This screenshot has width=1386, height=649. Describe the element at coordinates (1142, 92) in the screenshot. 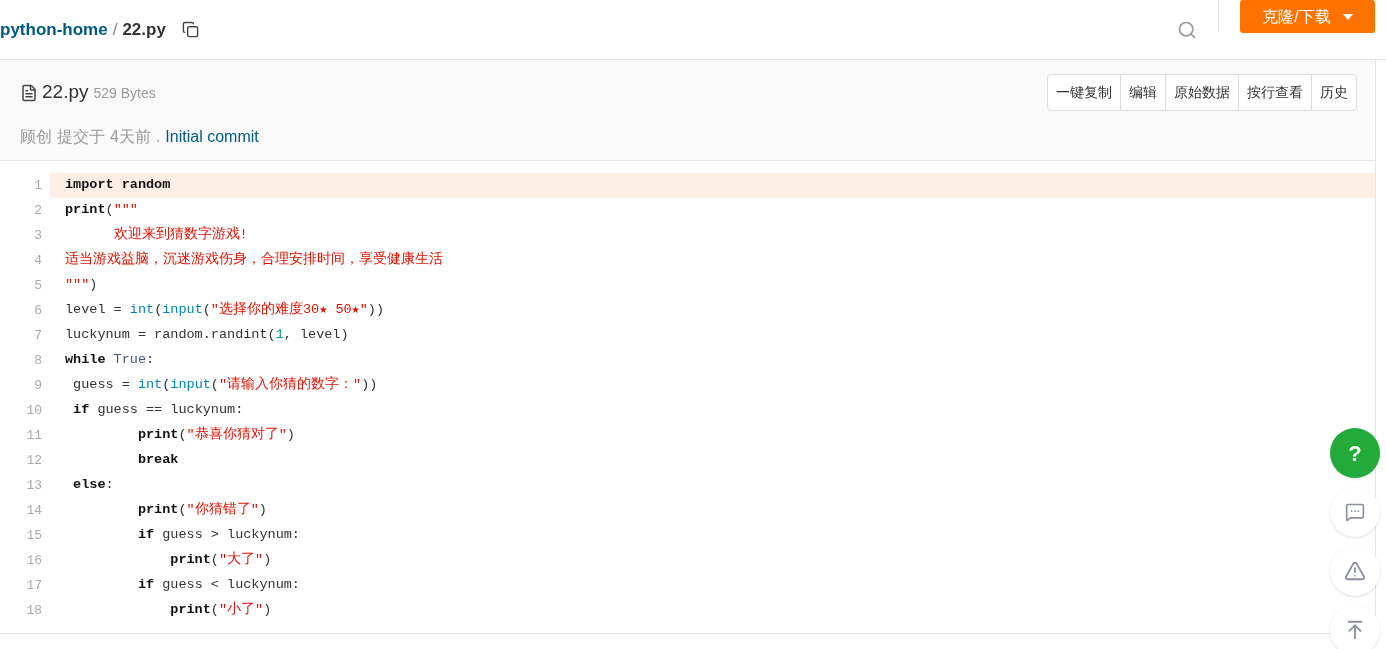

I see `file-action-button: 编辑` at that location.